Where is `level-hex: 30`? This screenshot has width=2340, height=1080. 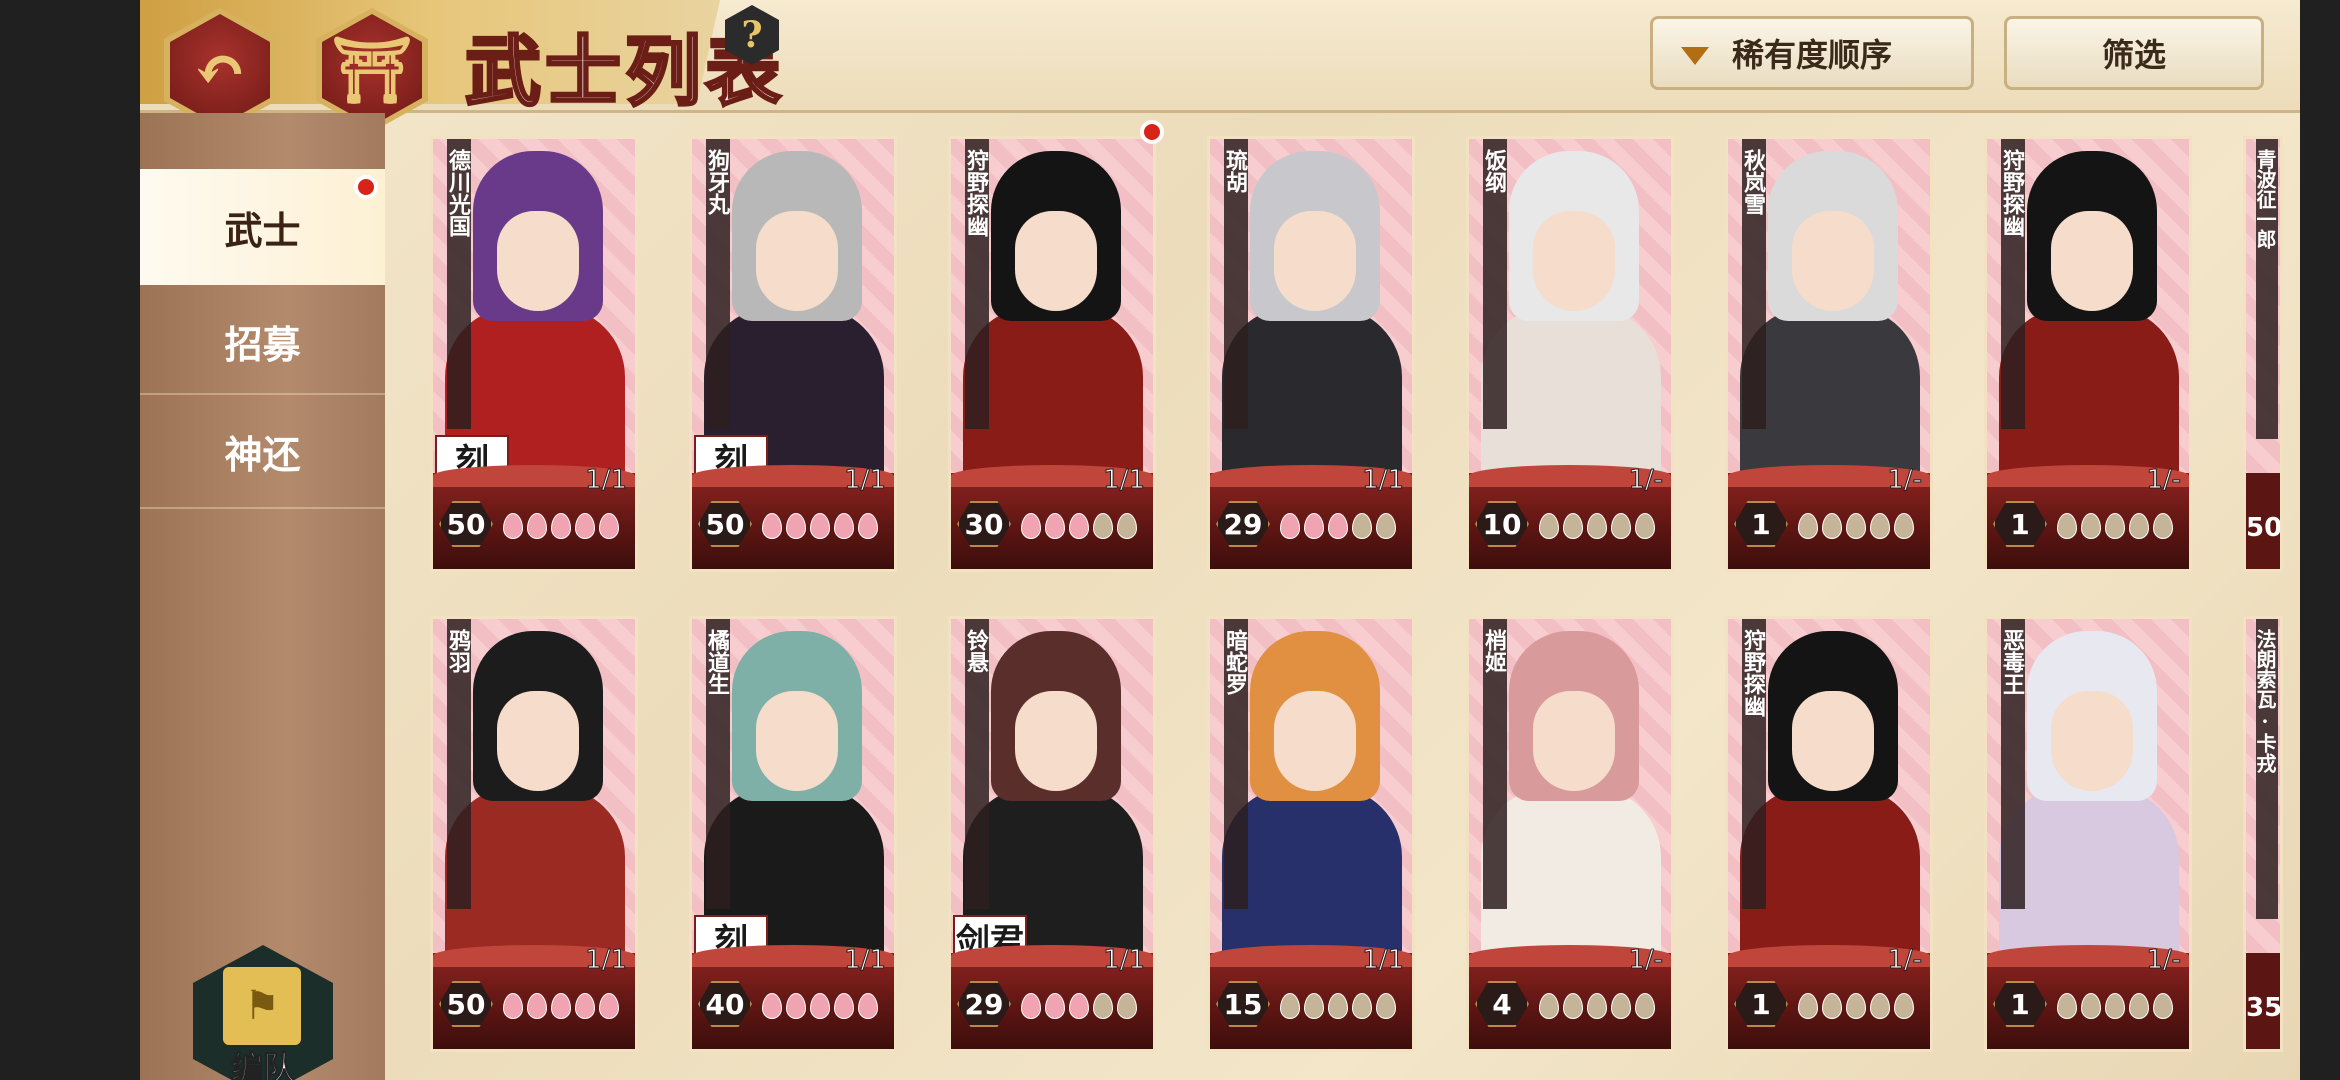 level-hex: 30 is located at coordinates (984, 524).